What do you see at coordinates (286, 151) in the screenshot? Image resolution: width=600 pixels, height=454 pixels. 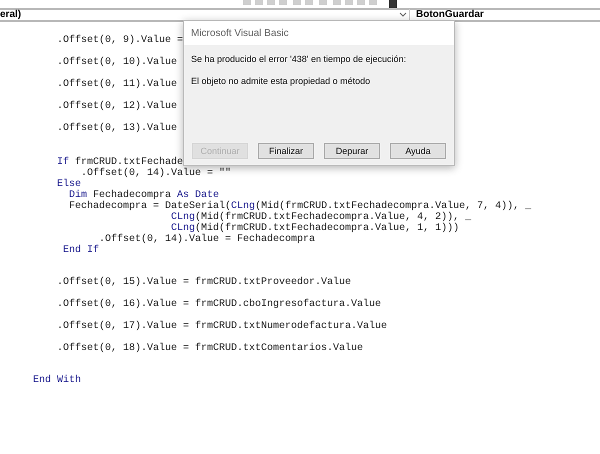 I see `dialog-button: Finalizar` at bounding box center [286, 151].